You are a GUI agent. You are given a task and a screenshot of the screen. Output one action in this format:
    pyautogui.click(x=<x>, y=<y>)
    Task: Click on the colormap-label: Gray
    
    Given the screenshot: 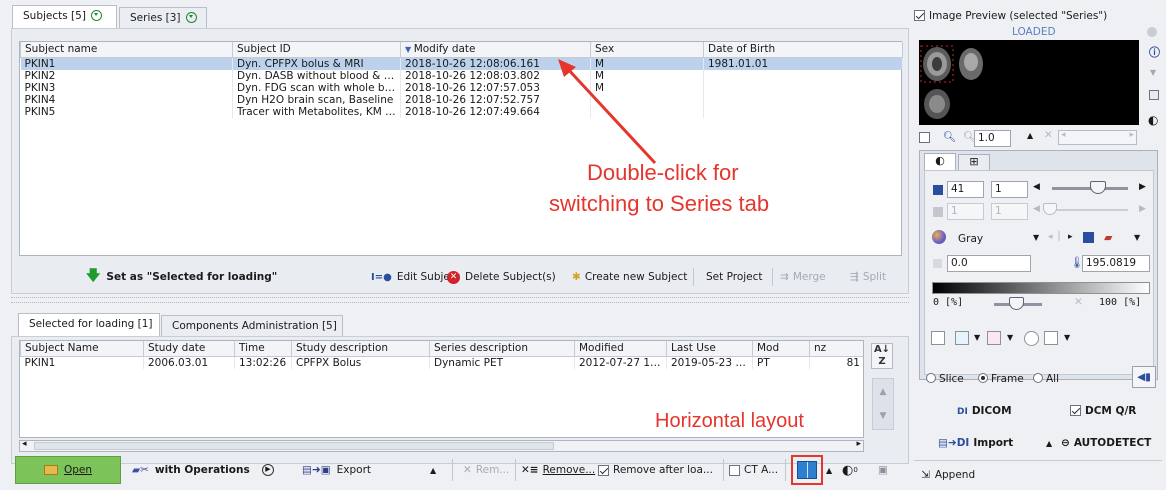 What is the action you would take?
    pyautogui.click(x=970, y=239)
    